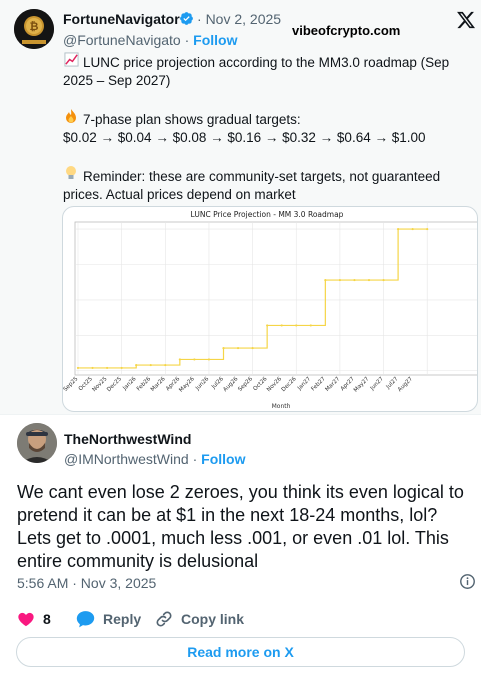 The image size is (481, 677). I want to click on x-tick-label: Mar26, so click(158, 384).